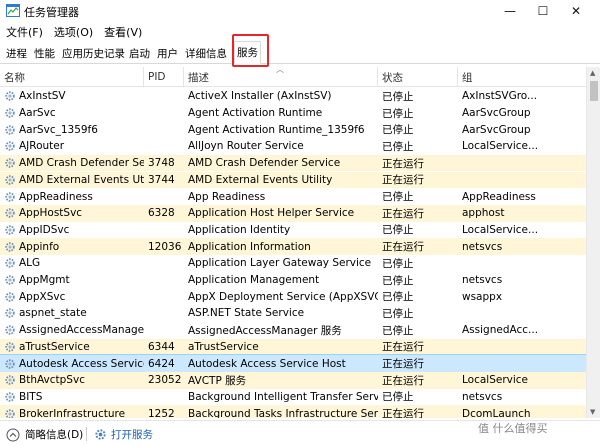  What do you see at coordinates (499, 196) in the screenshot?
I see `service-group: AppReadiness` at bounding box center [499, 196].